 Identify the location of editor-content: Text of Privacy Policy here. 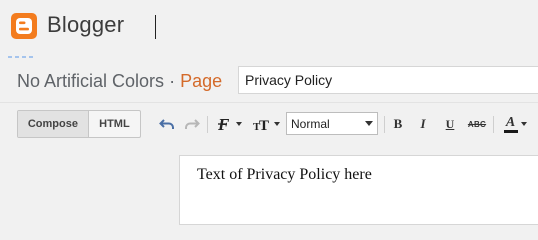
(284, 175).